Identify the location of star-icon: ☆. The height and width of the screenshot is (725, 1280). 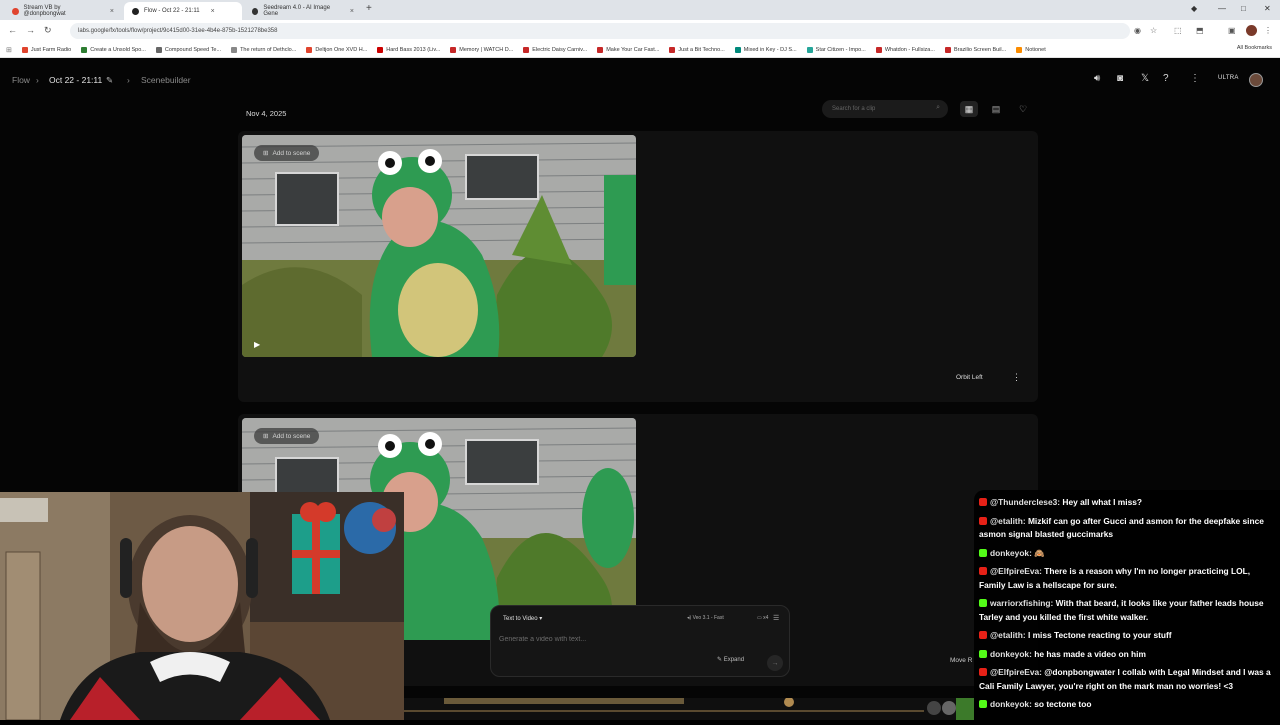
(1153, 30).